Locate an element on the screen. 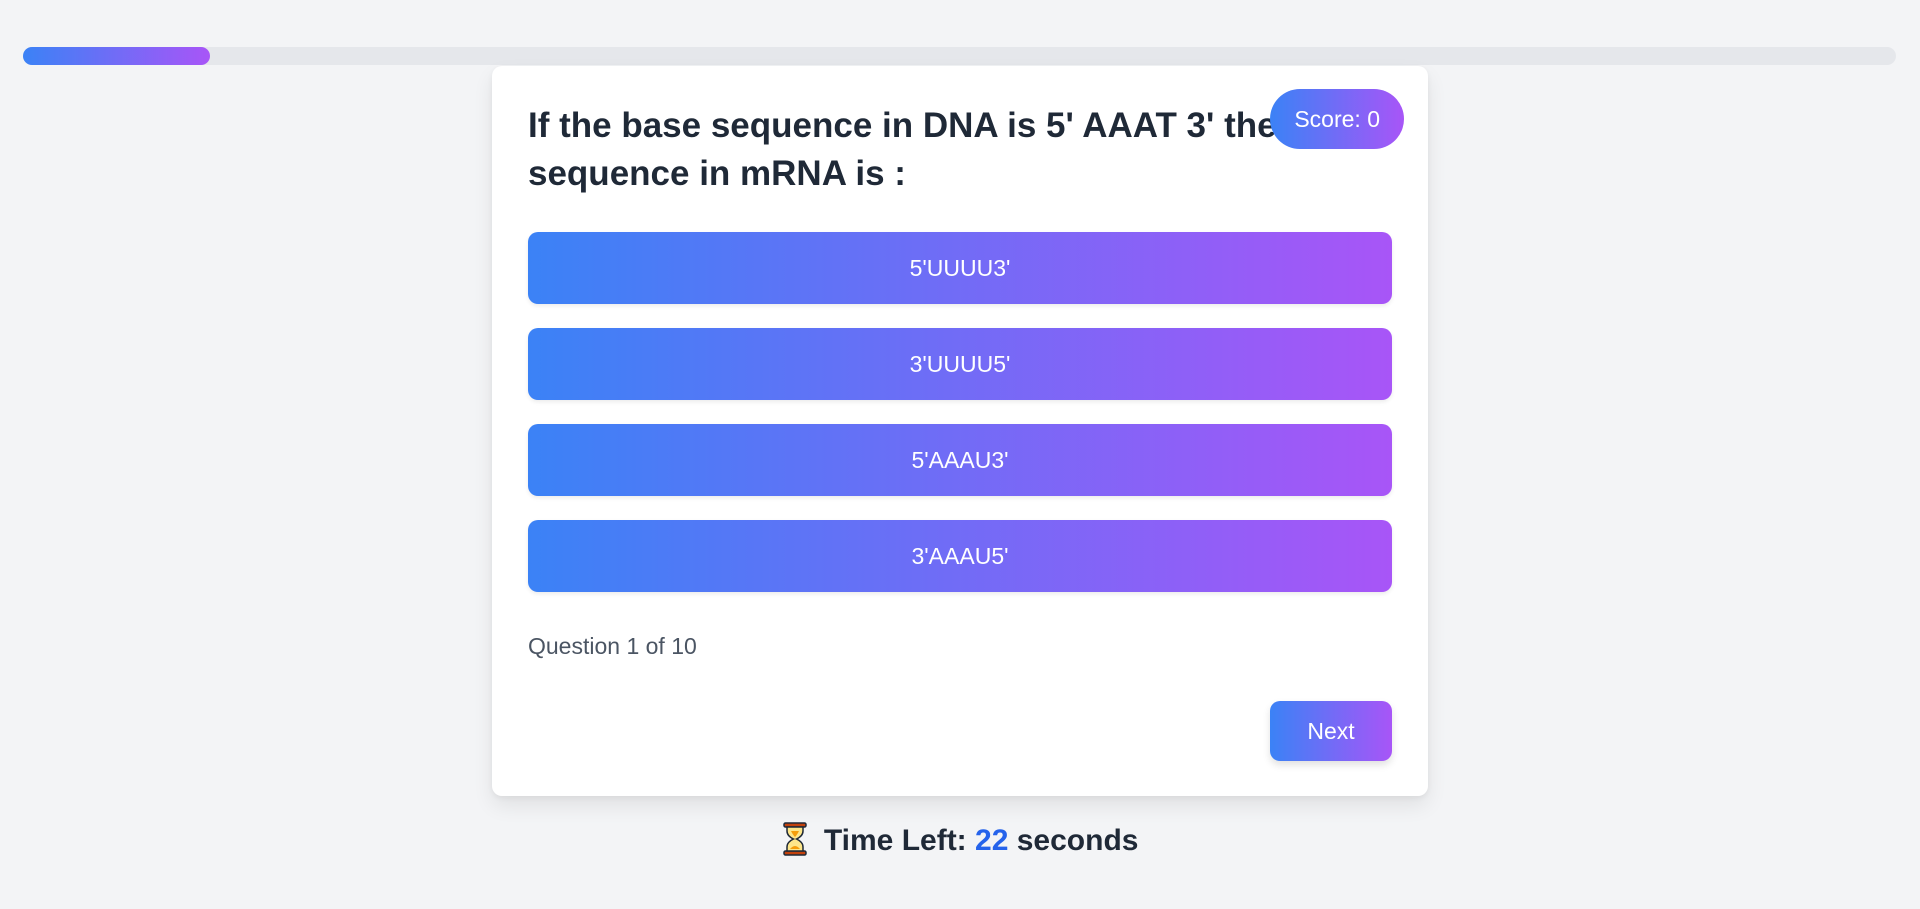 This screenshot has height=909, width=1920. progress-bar-fill is located at coordinates (117, 56).